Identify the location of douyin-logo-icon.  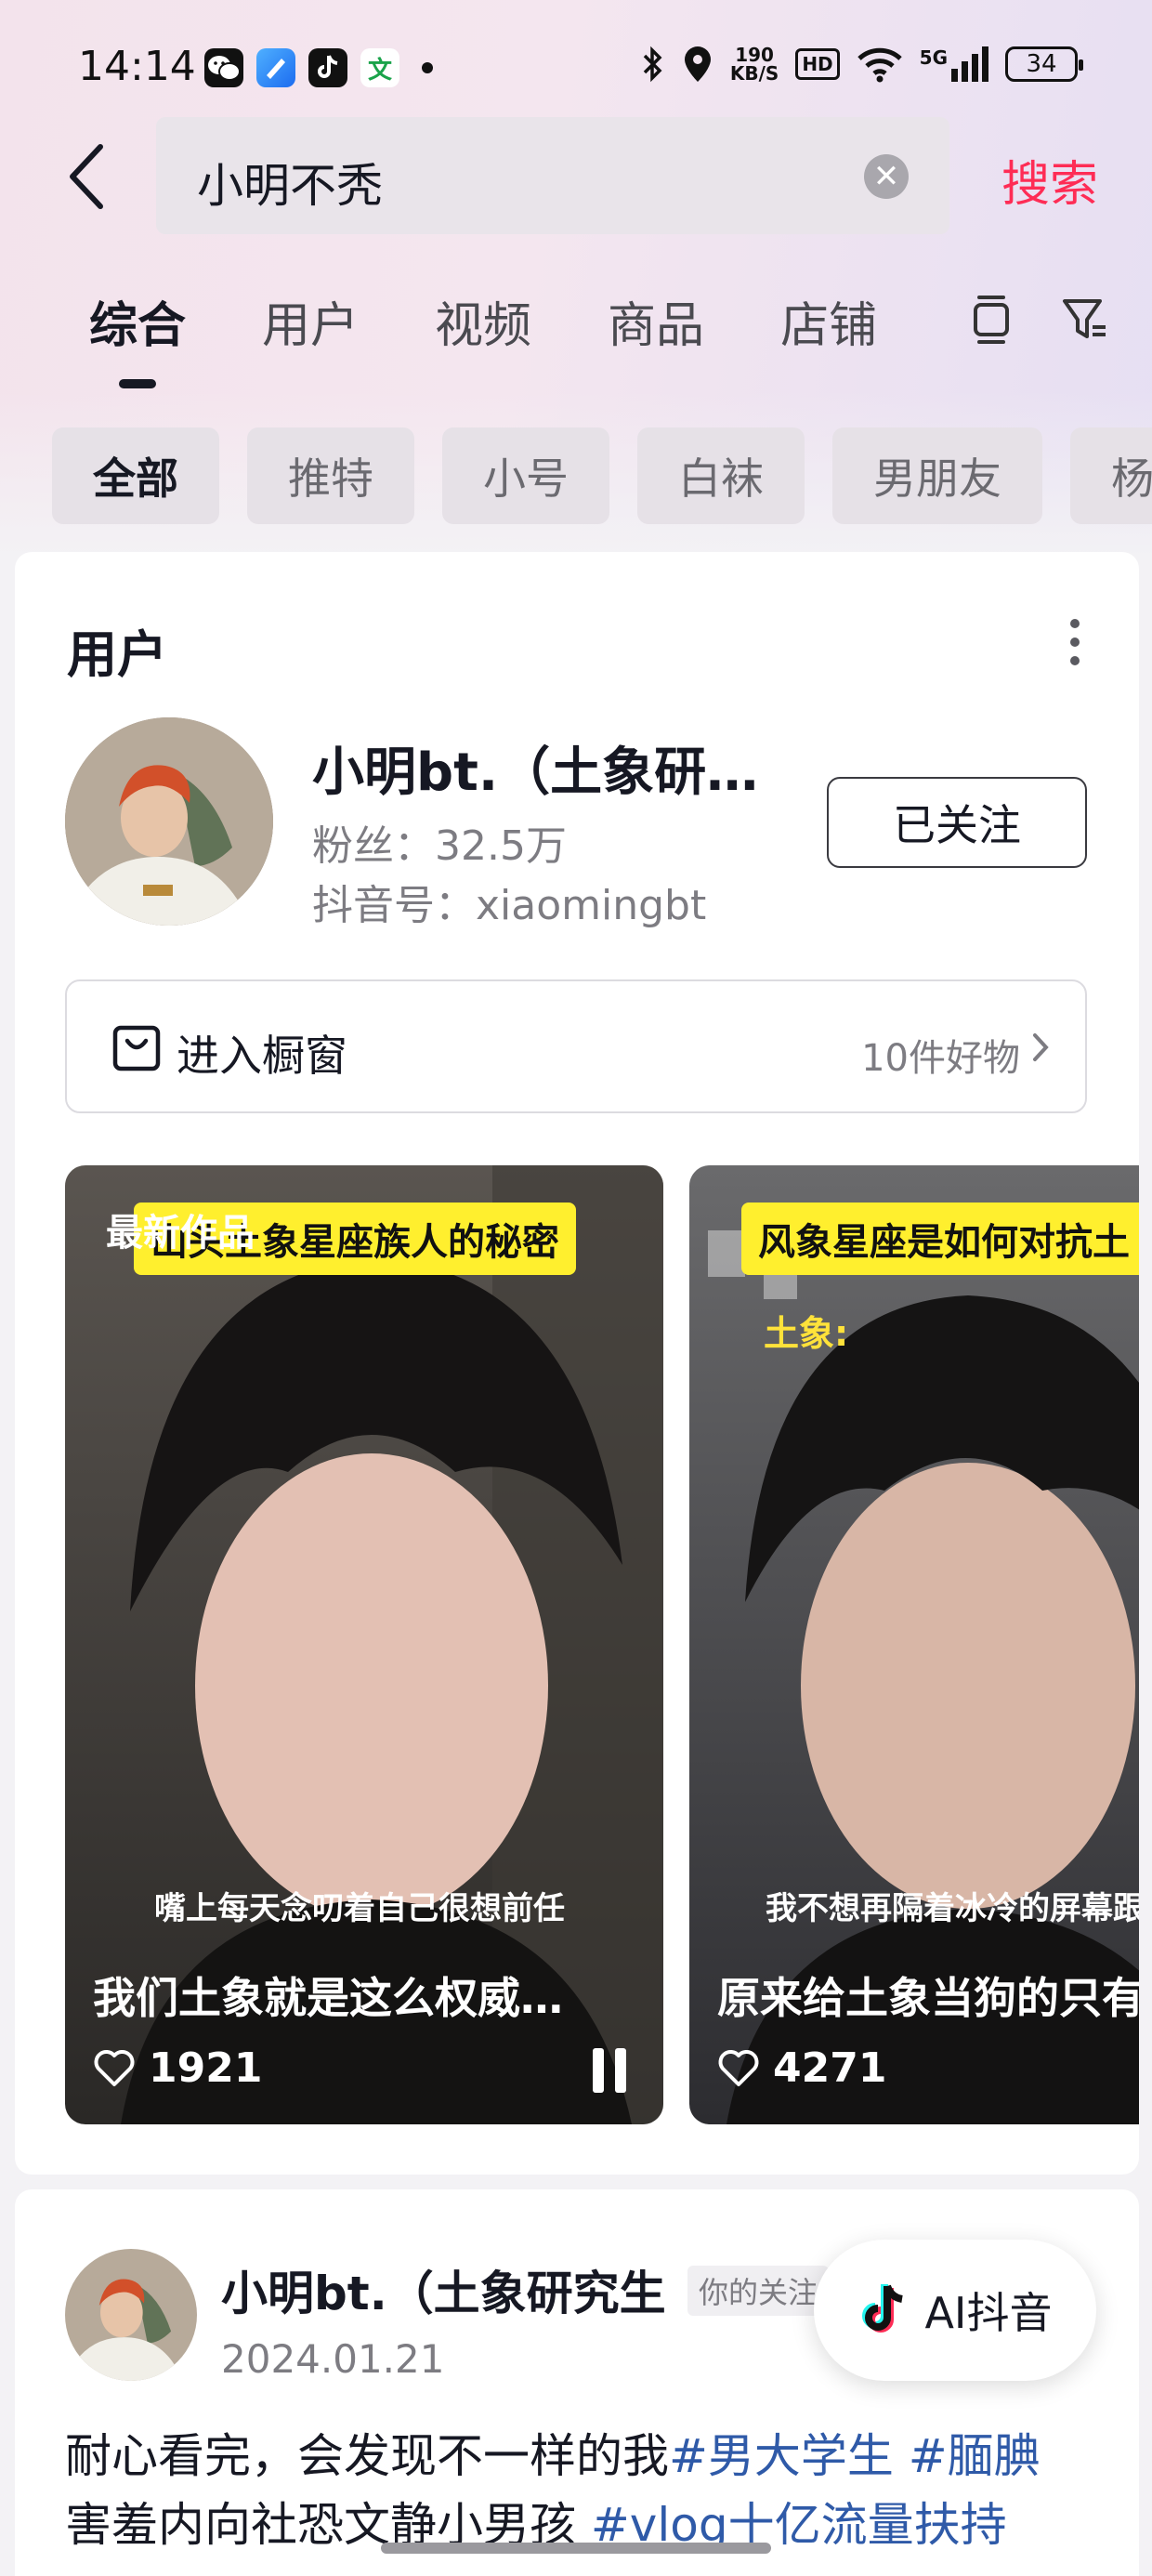
(883, 2308).